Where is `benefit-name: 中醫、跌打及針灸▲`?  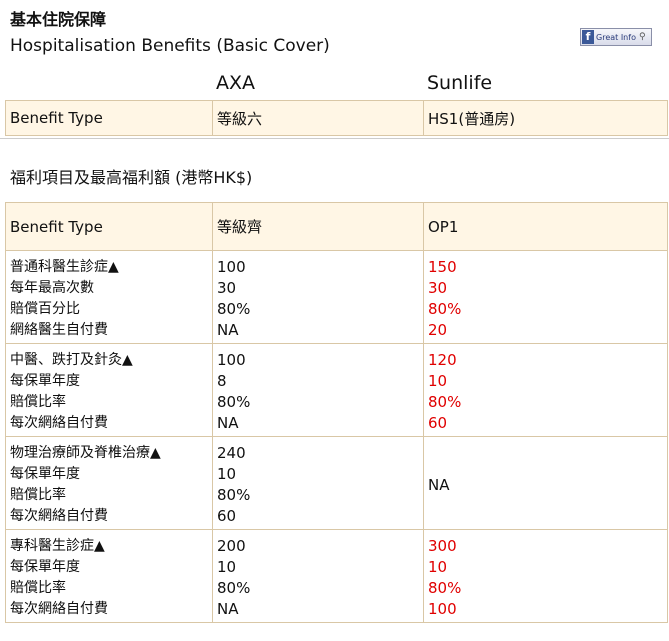 benefit-name: 中醫、跌打及針灸▲ is located at coordinates (71, 360).